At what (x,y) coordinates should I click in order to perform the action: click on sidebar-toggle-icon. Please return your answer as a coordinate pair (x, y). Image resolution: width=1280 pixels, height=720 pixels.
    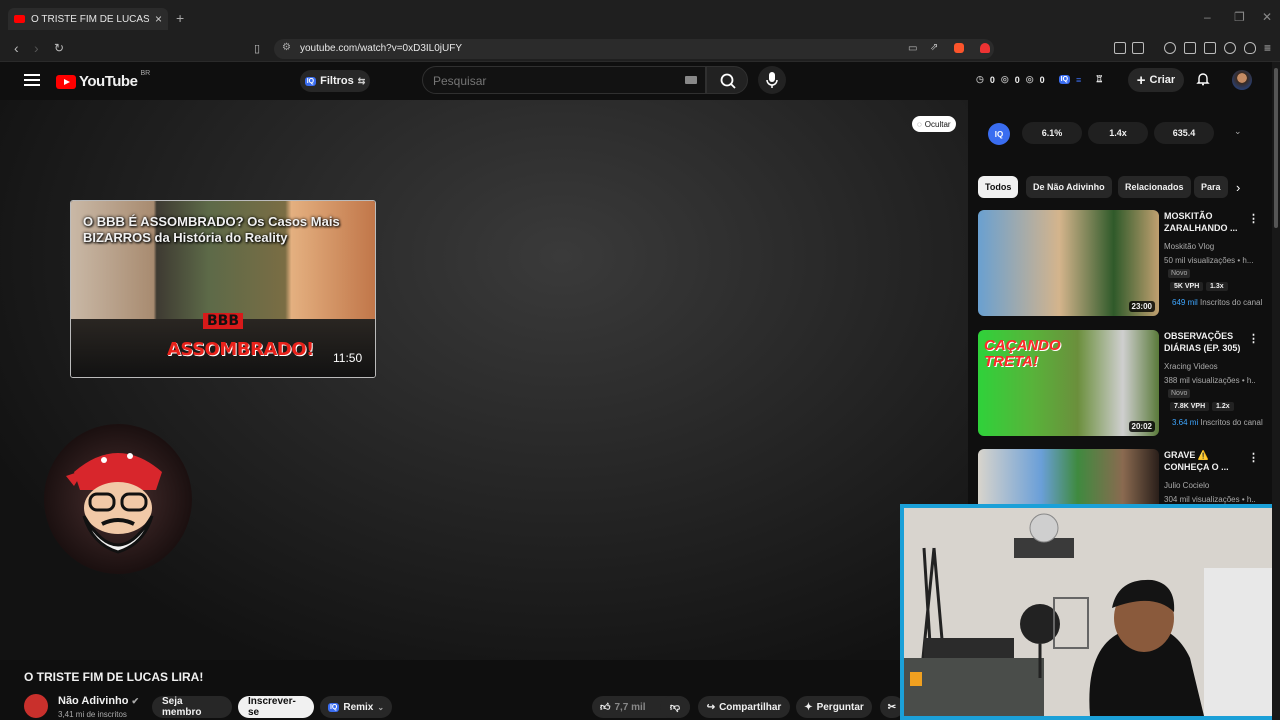
    Looking at the image, I should click on (1190, 48).